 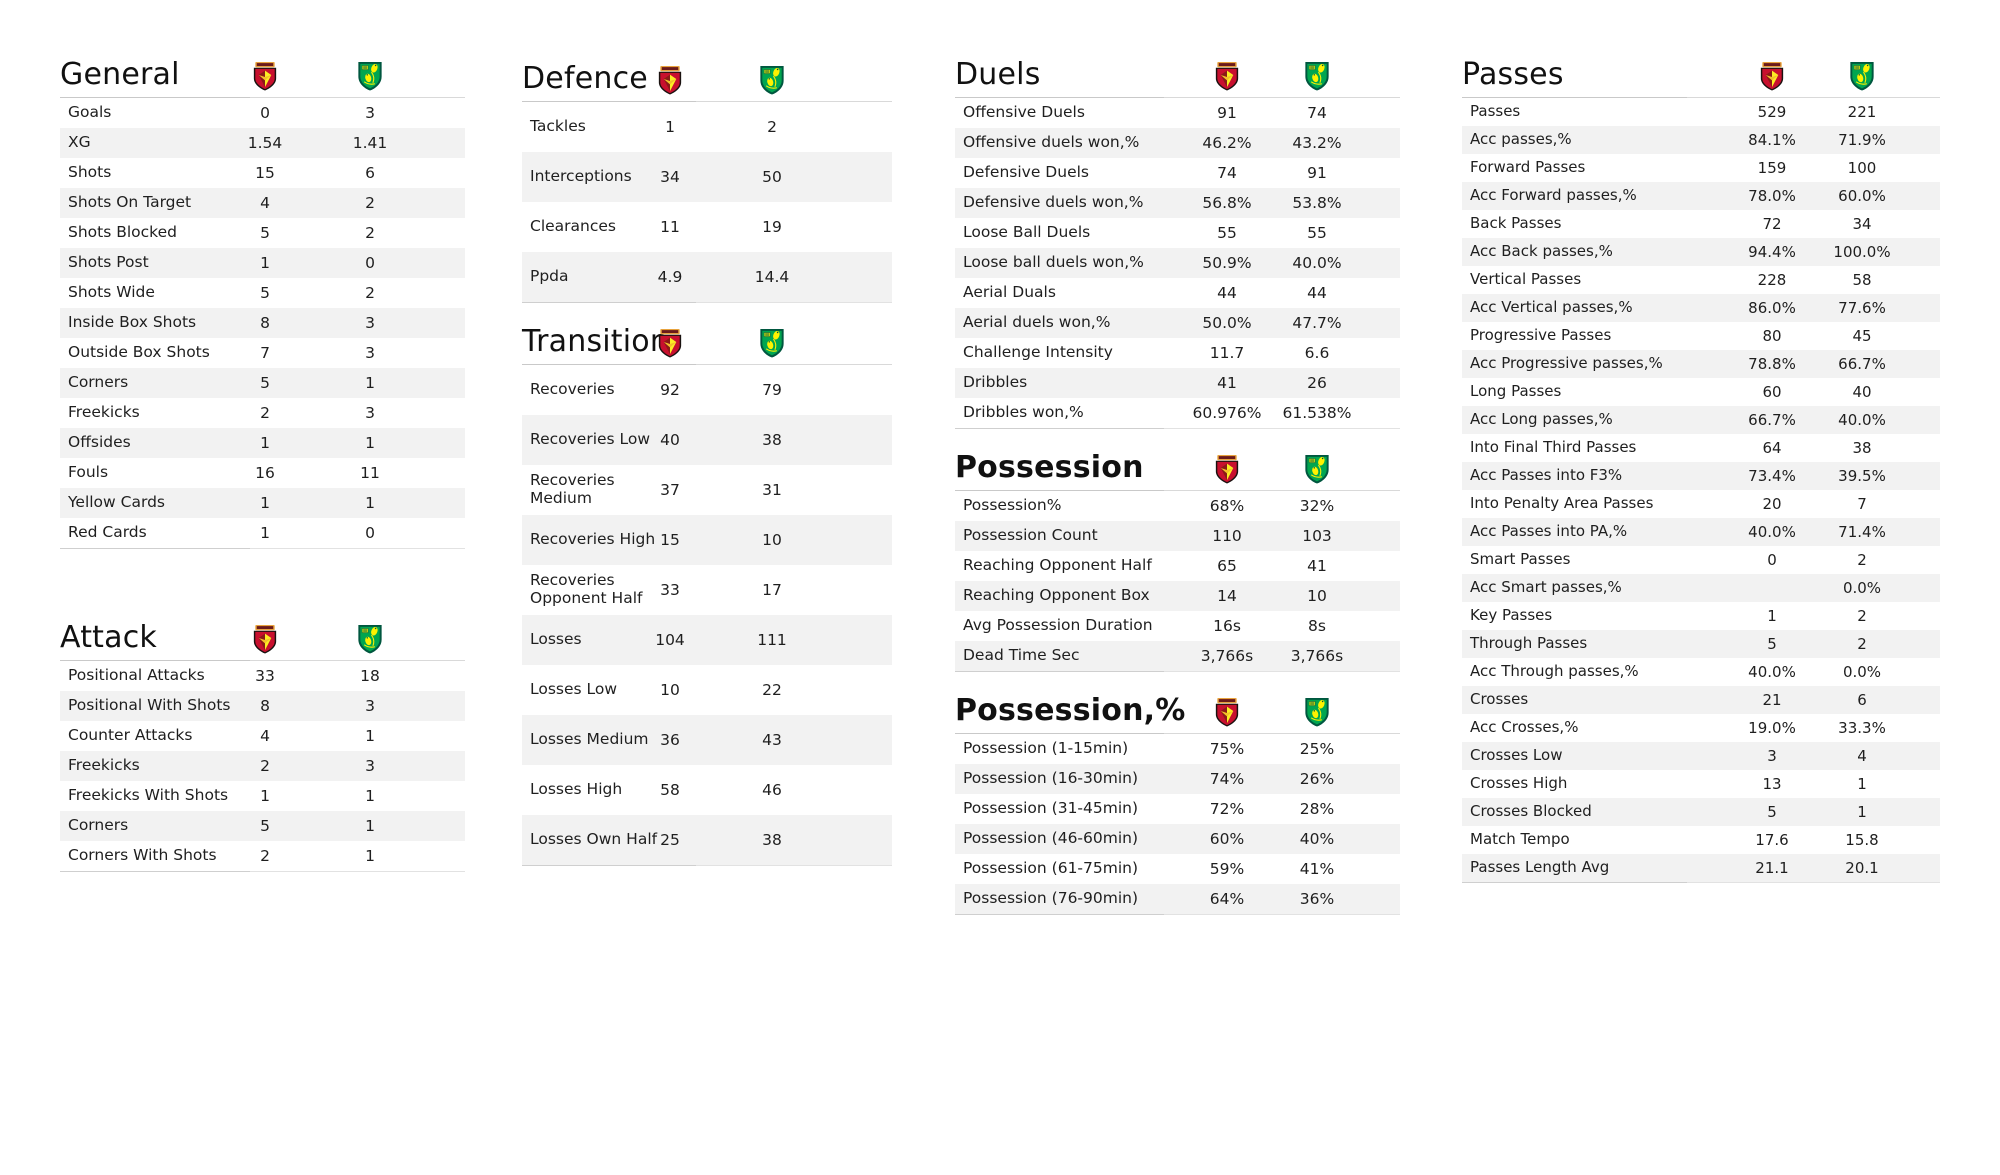 I want to click on table-row: Into Final Third Passes 64 38, so click(x=1701, y=448).